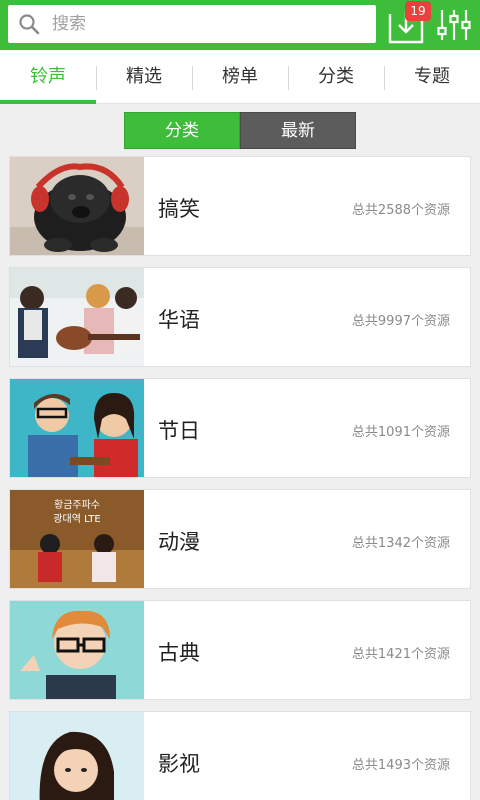  What do you see at coordinates (240, 317) in the screenshot?
I see `list-item: 华语 总共9997个资源` at bounding box center [240, 317].